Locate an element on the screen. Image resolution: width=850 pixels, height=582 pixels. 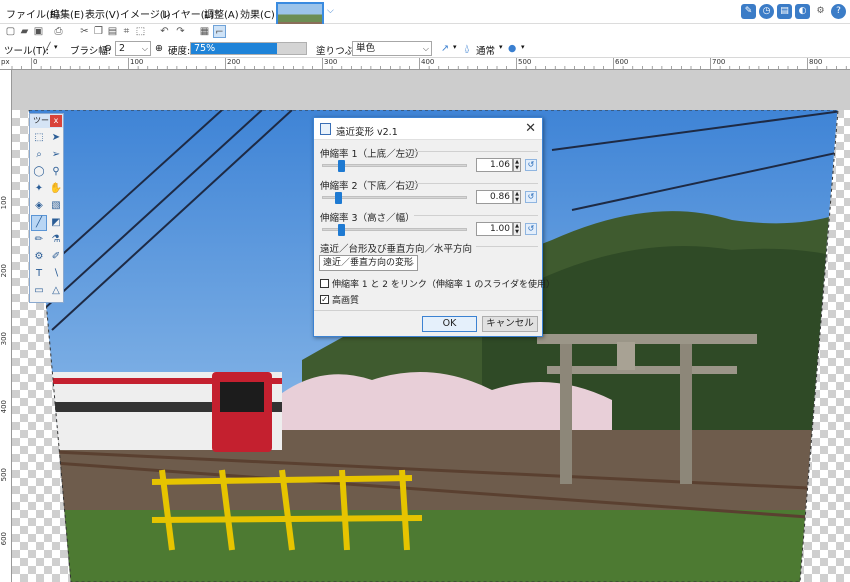
deselect-icon: ⬚ is located at coordinates (140, 31).